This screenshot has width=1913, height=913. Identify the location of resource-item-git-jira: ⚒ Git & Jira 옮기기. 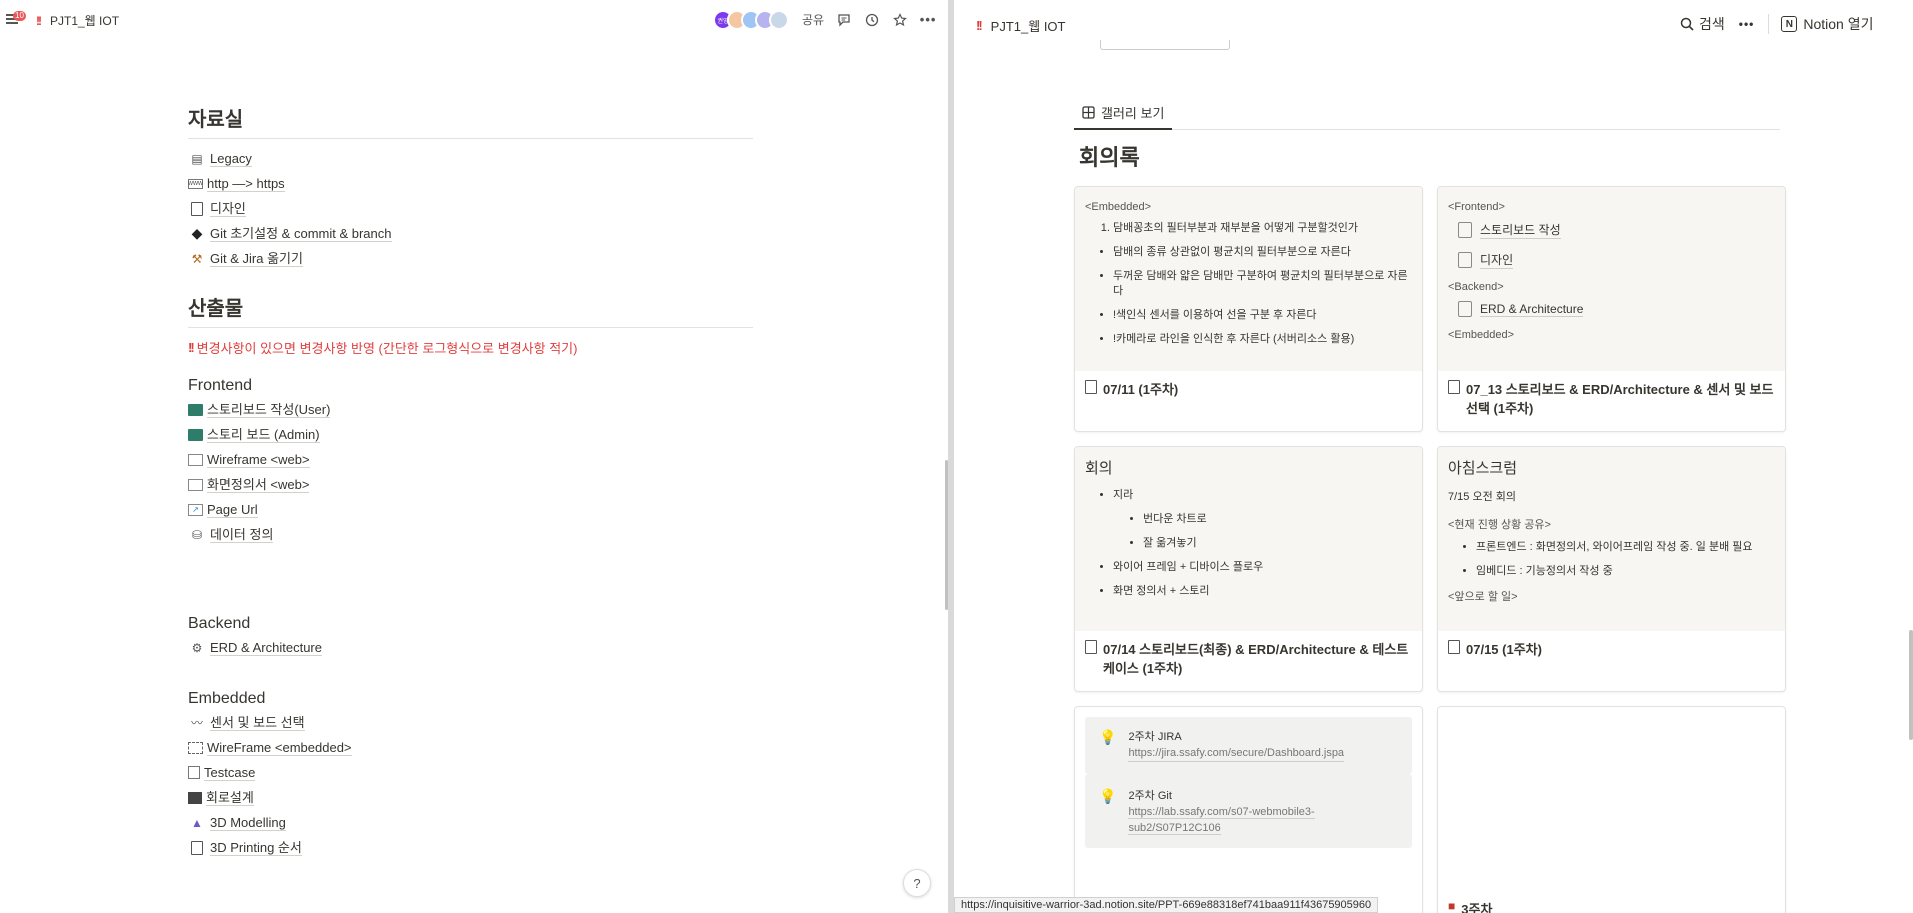
(470, 258).